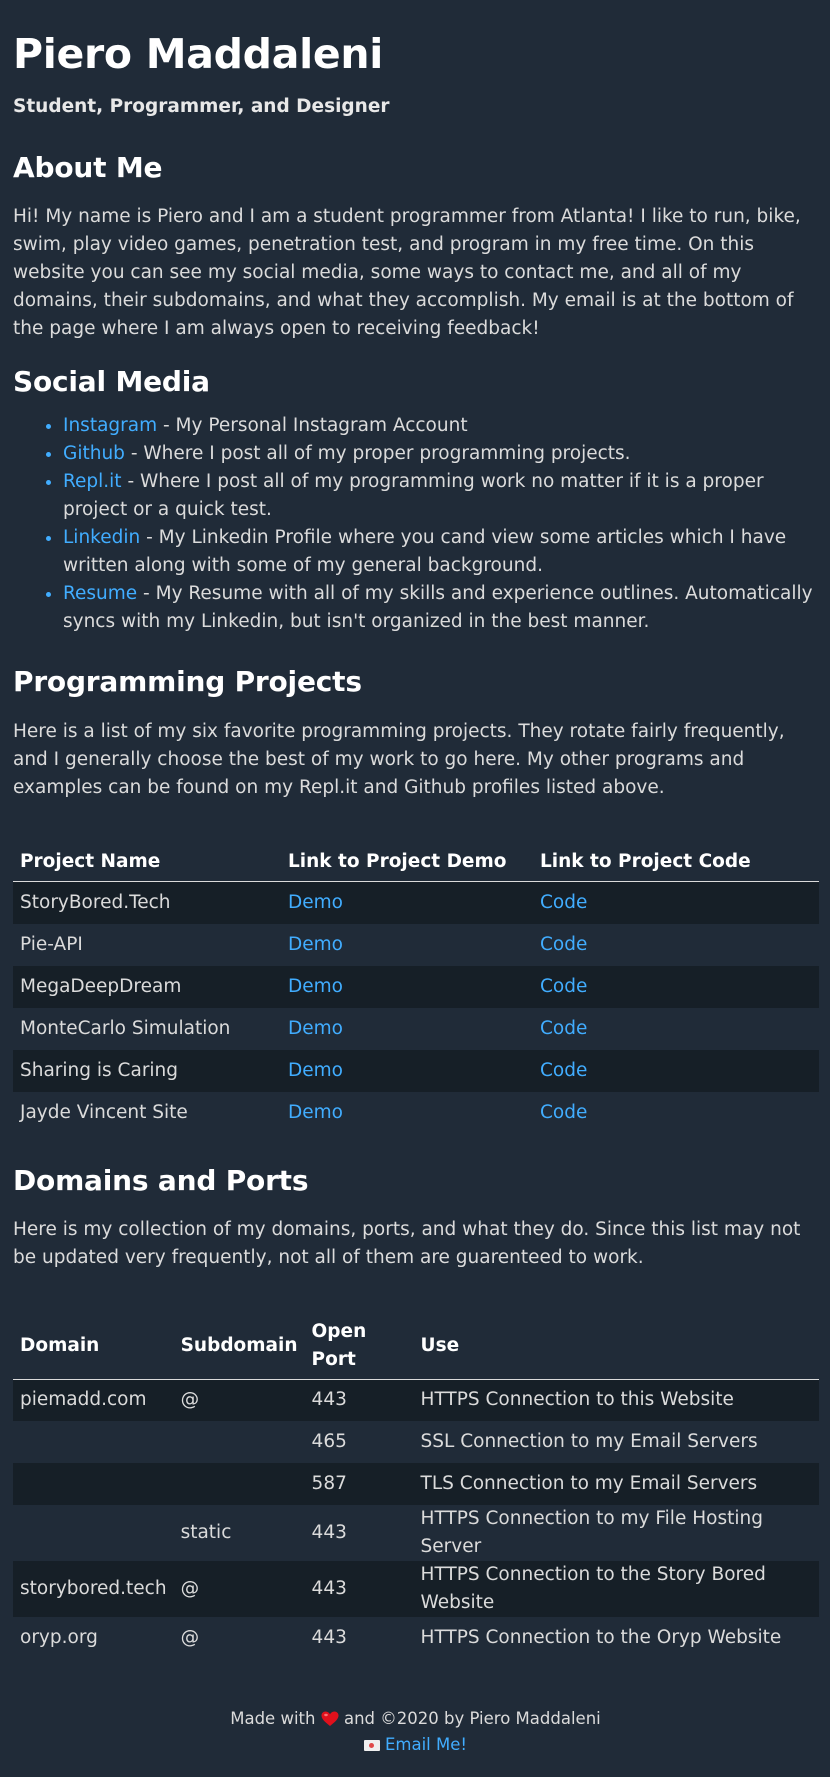 This screenshot has height=1777, width=830. What do you see at coordinates (93, 1588) in the screenshot?
I see `domain-cell: storybored.tech` at bounding box center [93, 1588].